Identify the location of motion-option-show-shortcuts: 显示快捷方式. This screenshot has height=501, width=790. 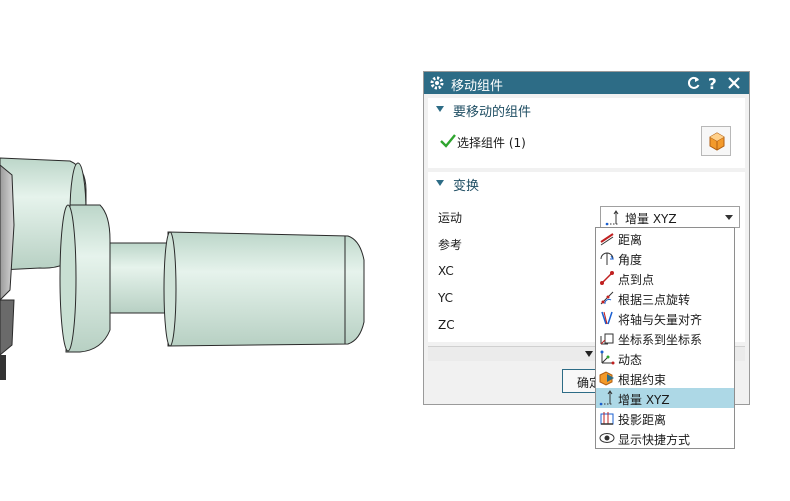
(665, 438).